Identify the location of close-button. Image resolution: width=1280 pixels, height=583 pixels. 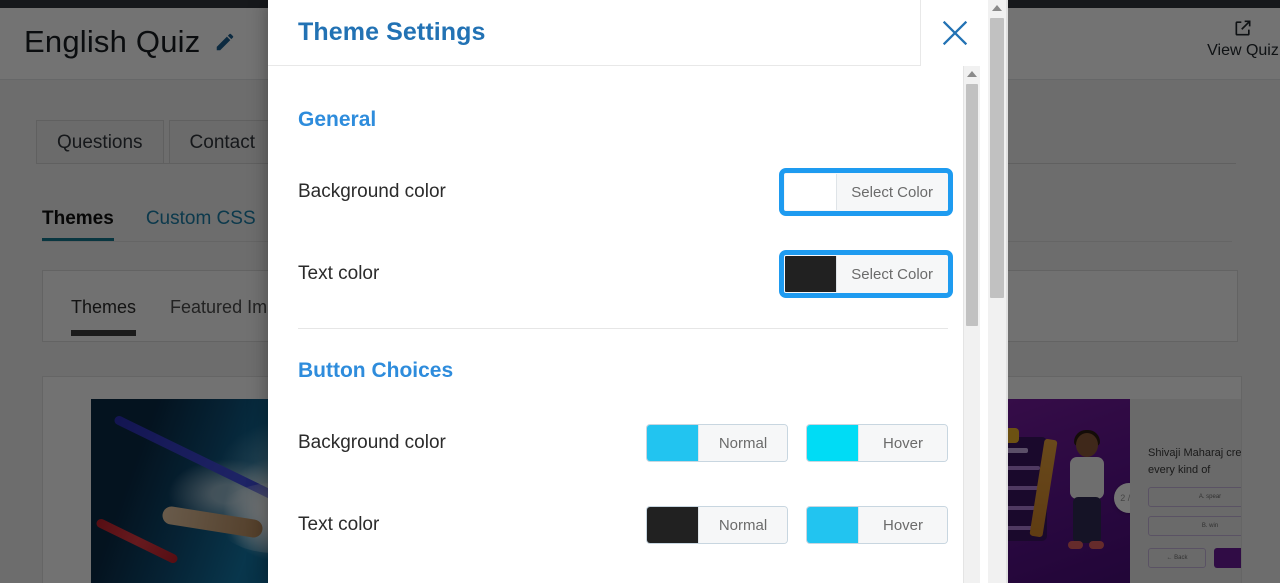
(954, 33).